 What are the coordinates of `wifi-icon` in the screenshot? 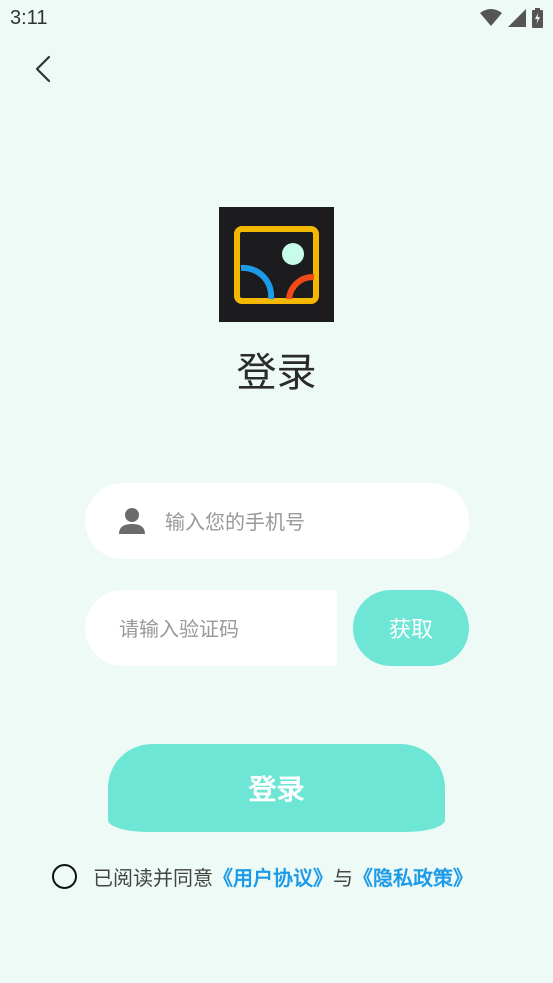 It's located at (491, 20).